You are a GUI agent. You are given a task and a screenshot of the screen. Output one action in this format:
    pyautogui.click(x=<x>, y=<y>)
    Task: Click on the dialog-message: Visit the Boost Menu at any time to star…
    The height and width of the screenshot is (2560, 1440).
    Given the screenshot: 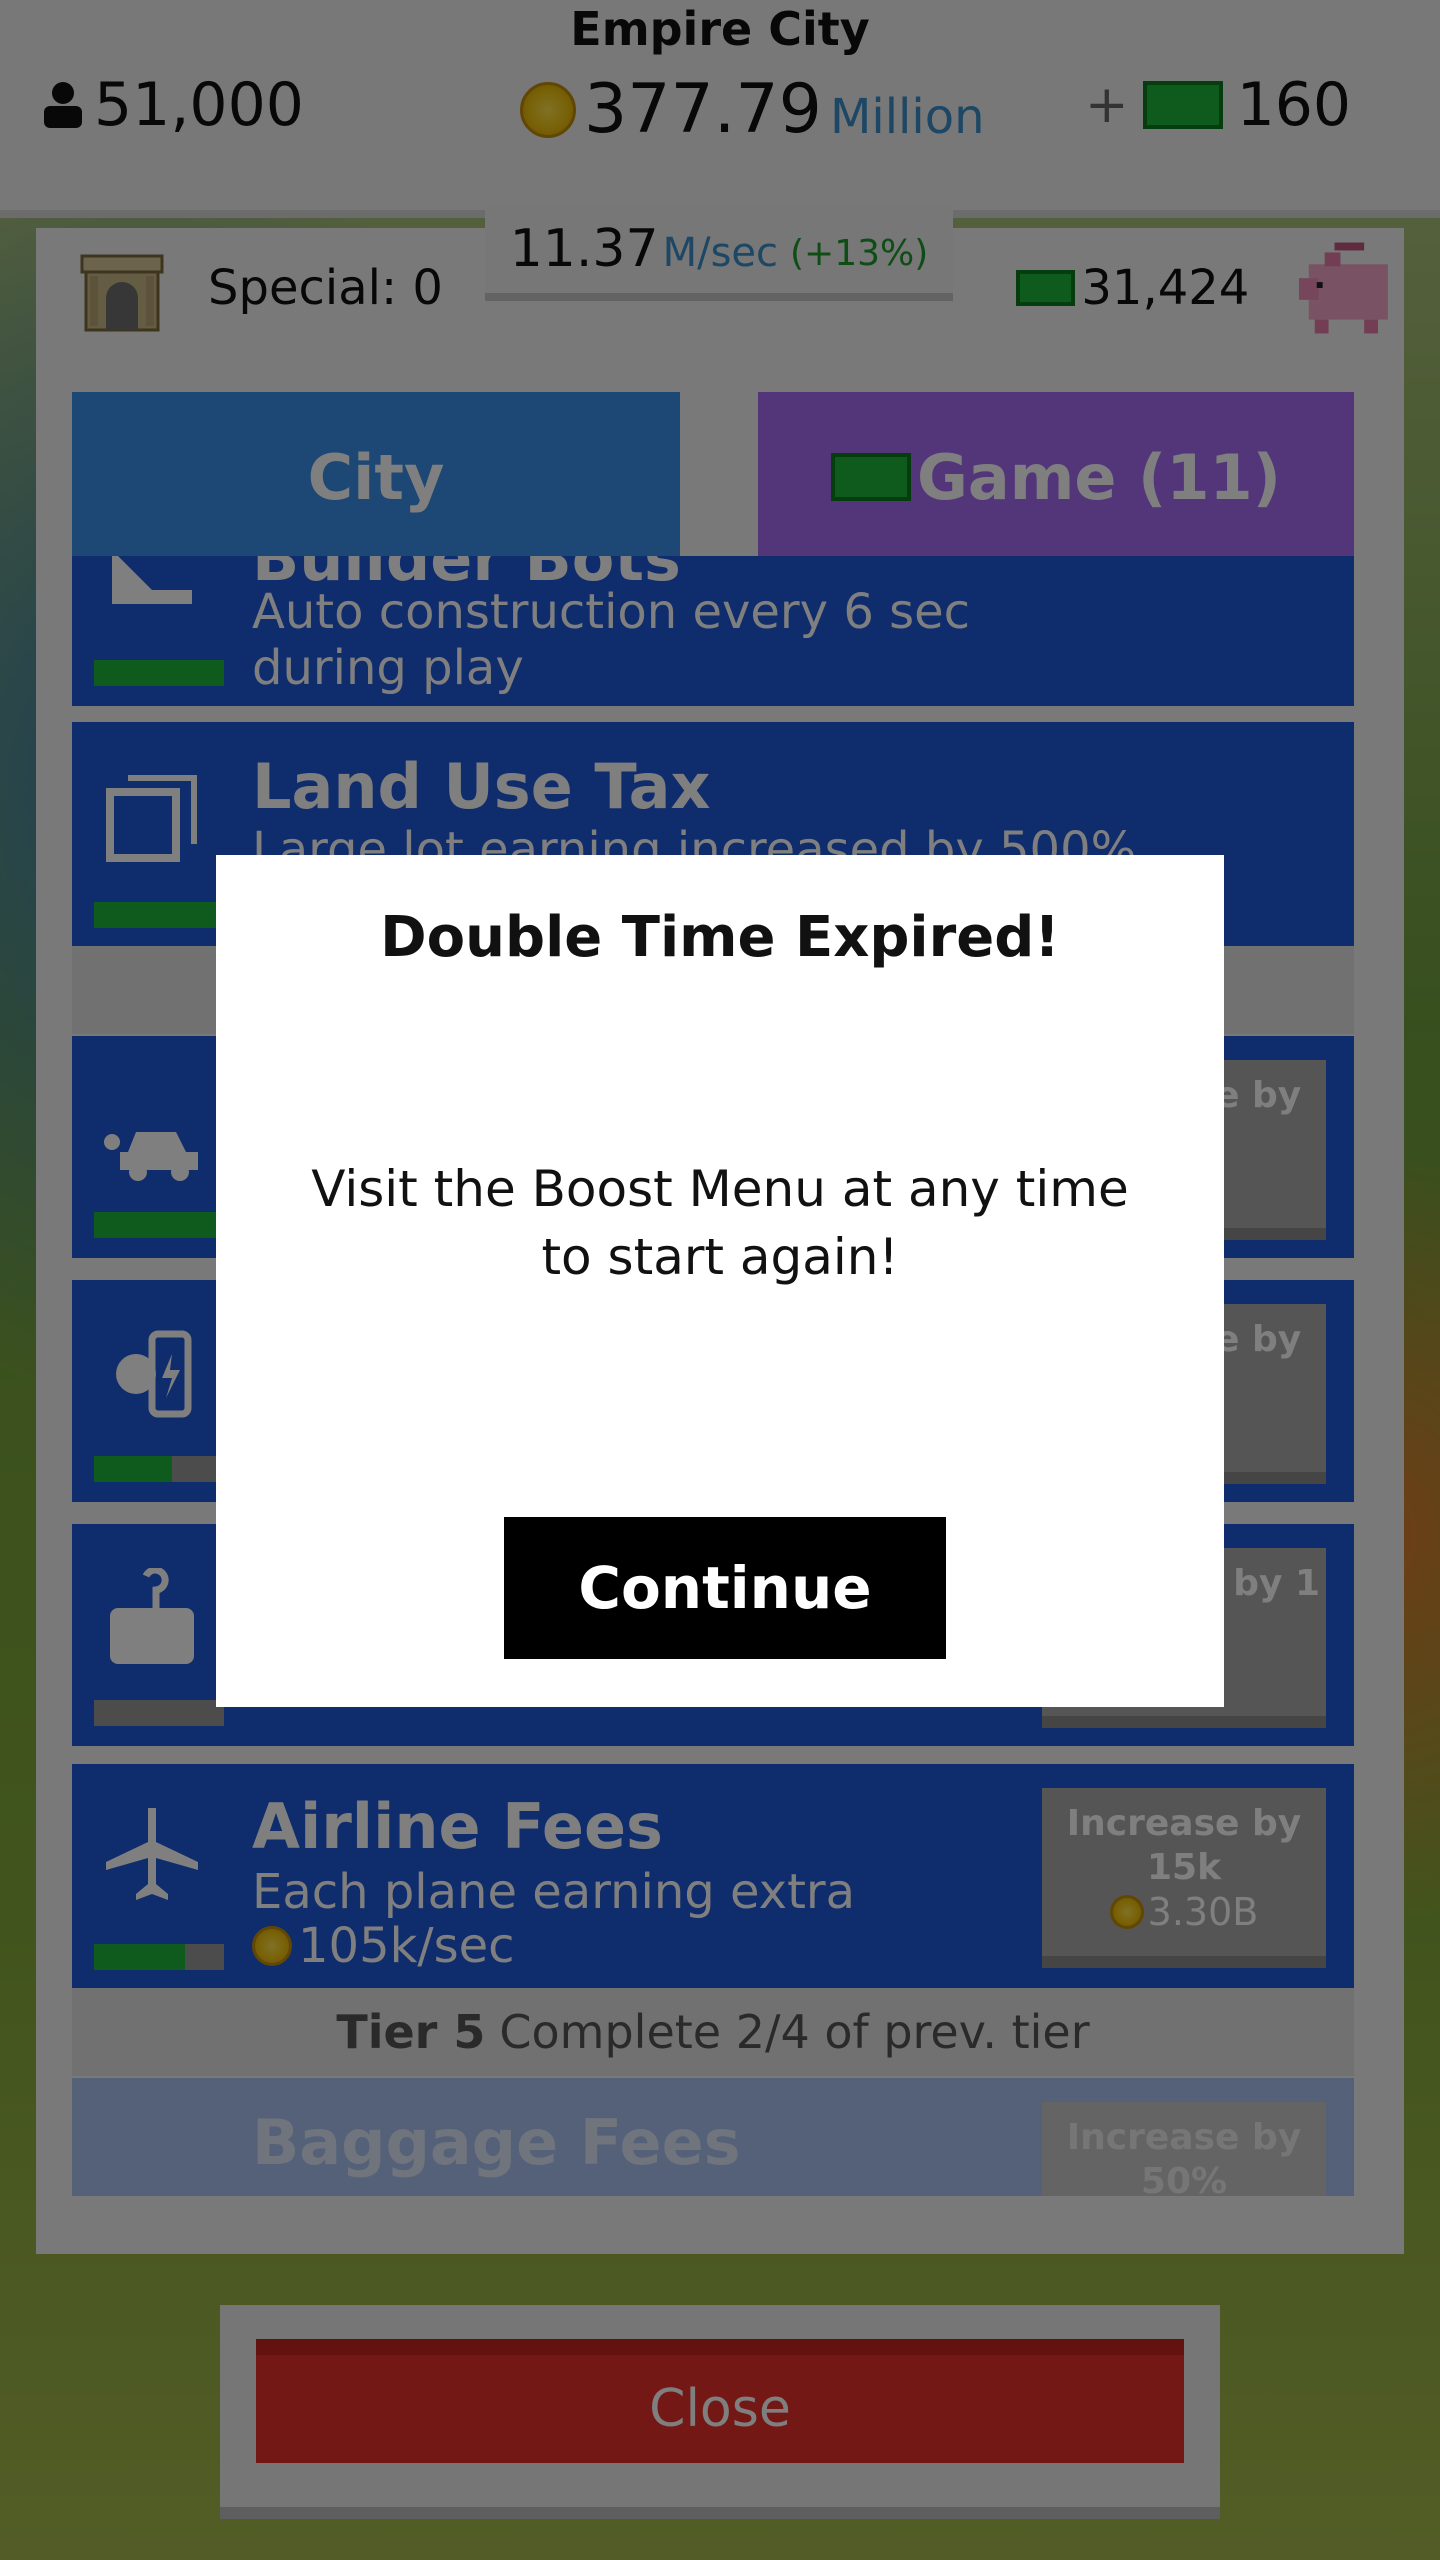 What is the action you would take?
    pyautogui.click(x=720, y=1223)
    